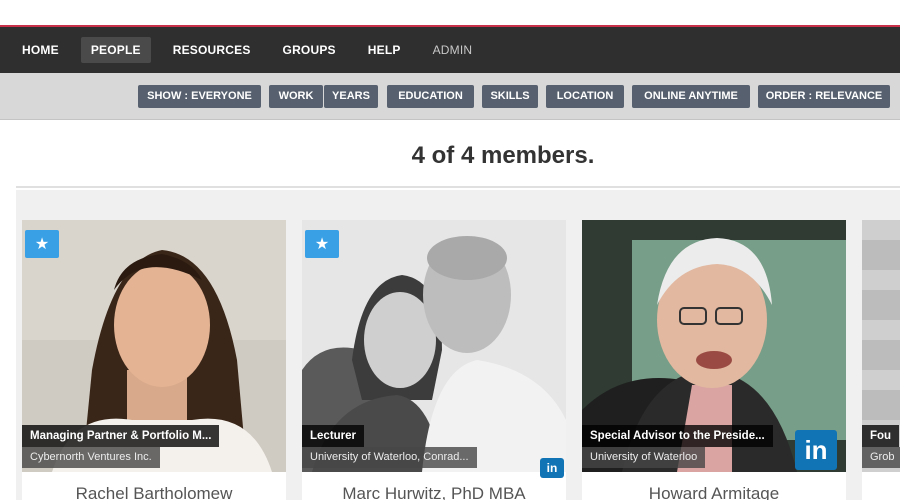  What do you see at coordinates (333, 436) in the screenshot?
I see `member-role: Lecturer` at bounding box center [333, 436].